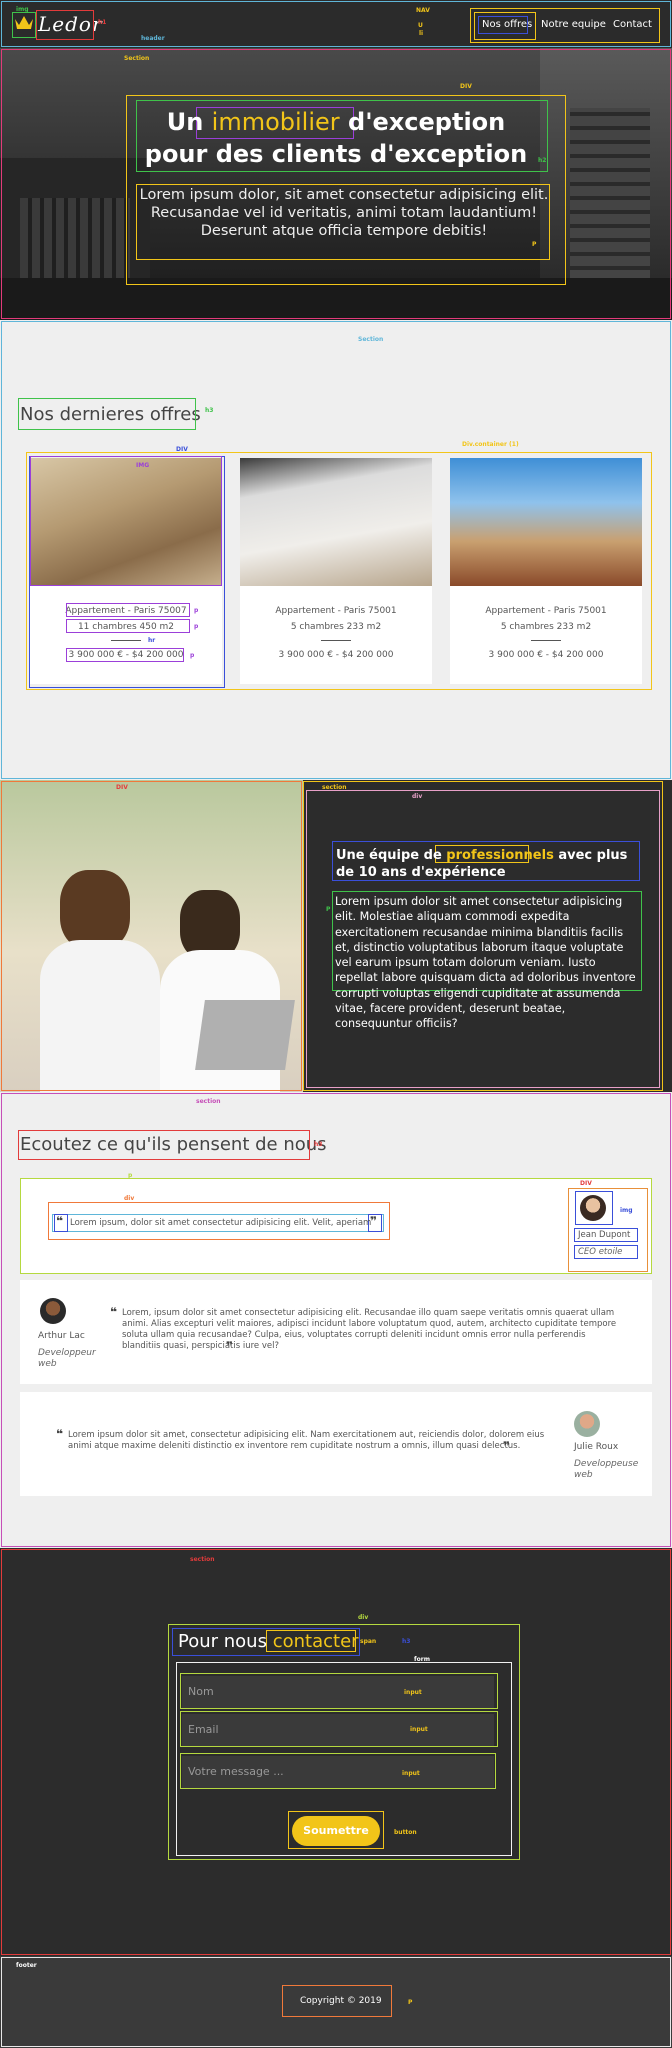  Describe the element at coordinates (338, 1692) in the screenshot. I see `name-field: Nom` at that location.